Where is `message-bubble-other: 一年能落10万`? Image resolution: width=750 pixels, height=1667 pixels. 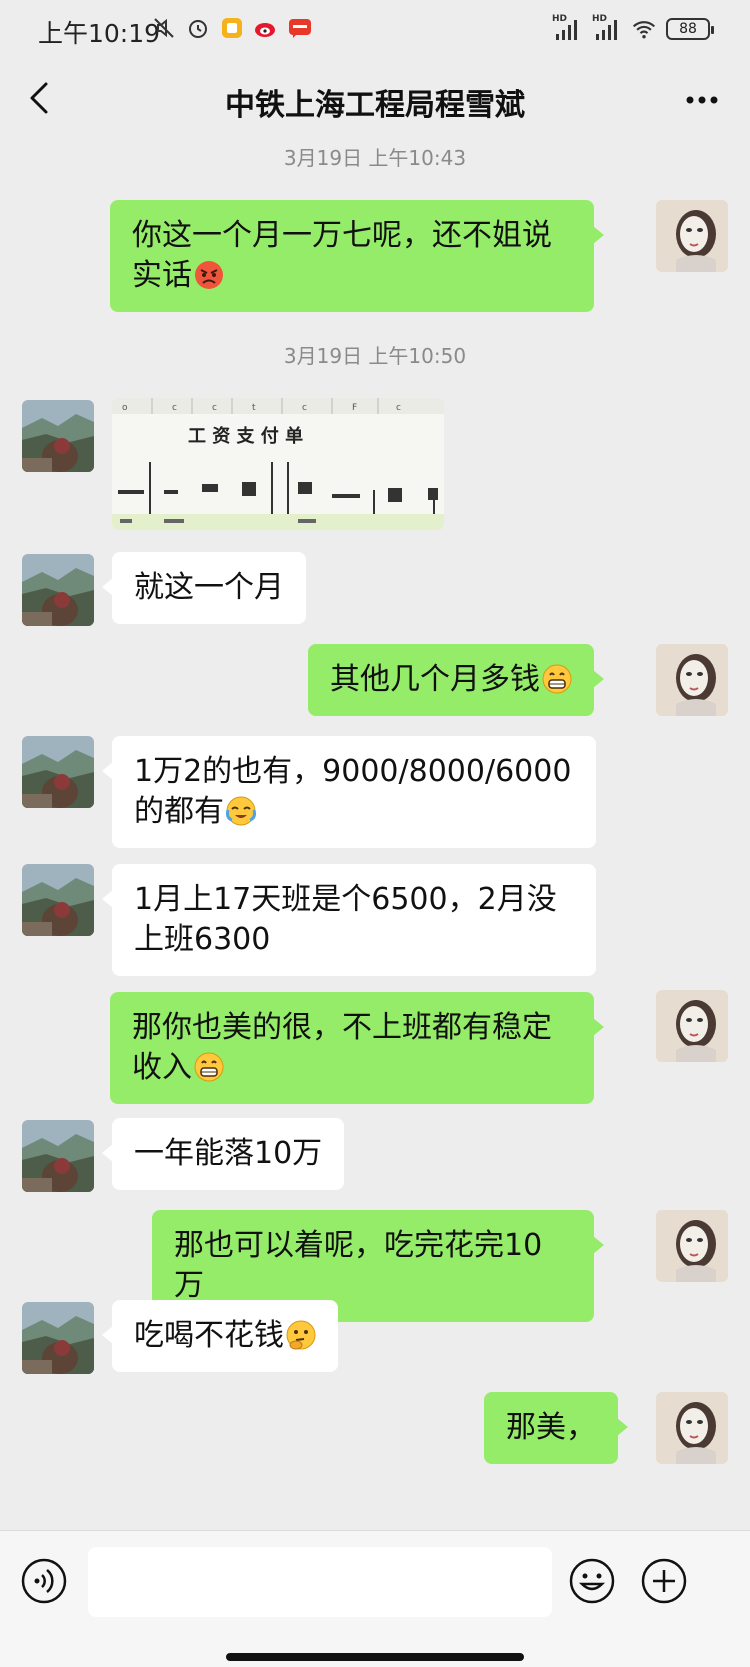
message-bubble-other: 一年能落10万 is located at coordinates (223, 1154).